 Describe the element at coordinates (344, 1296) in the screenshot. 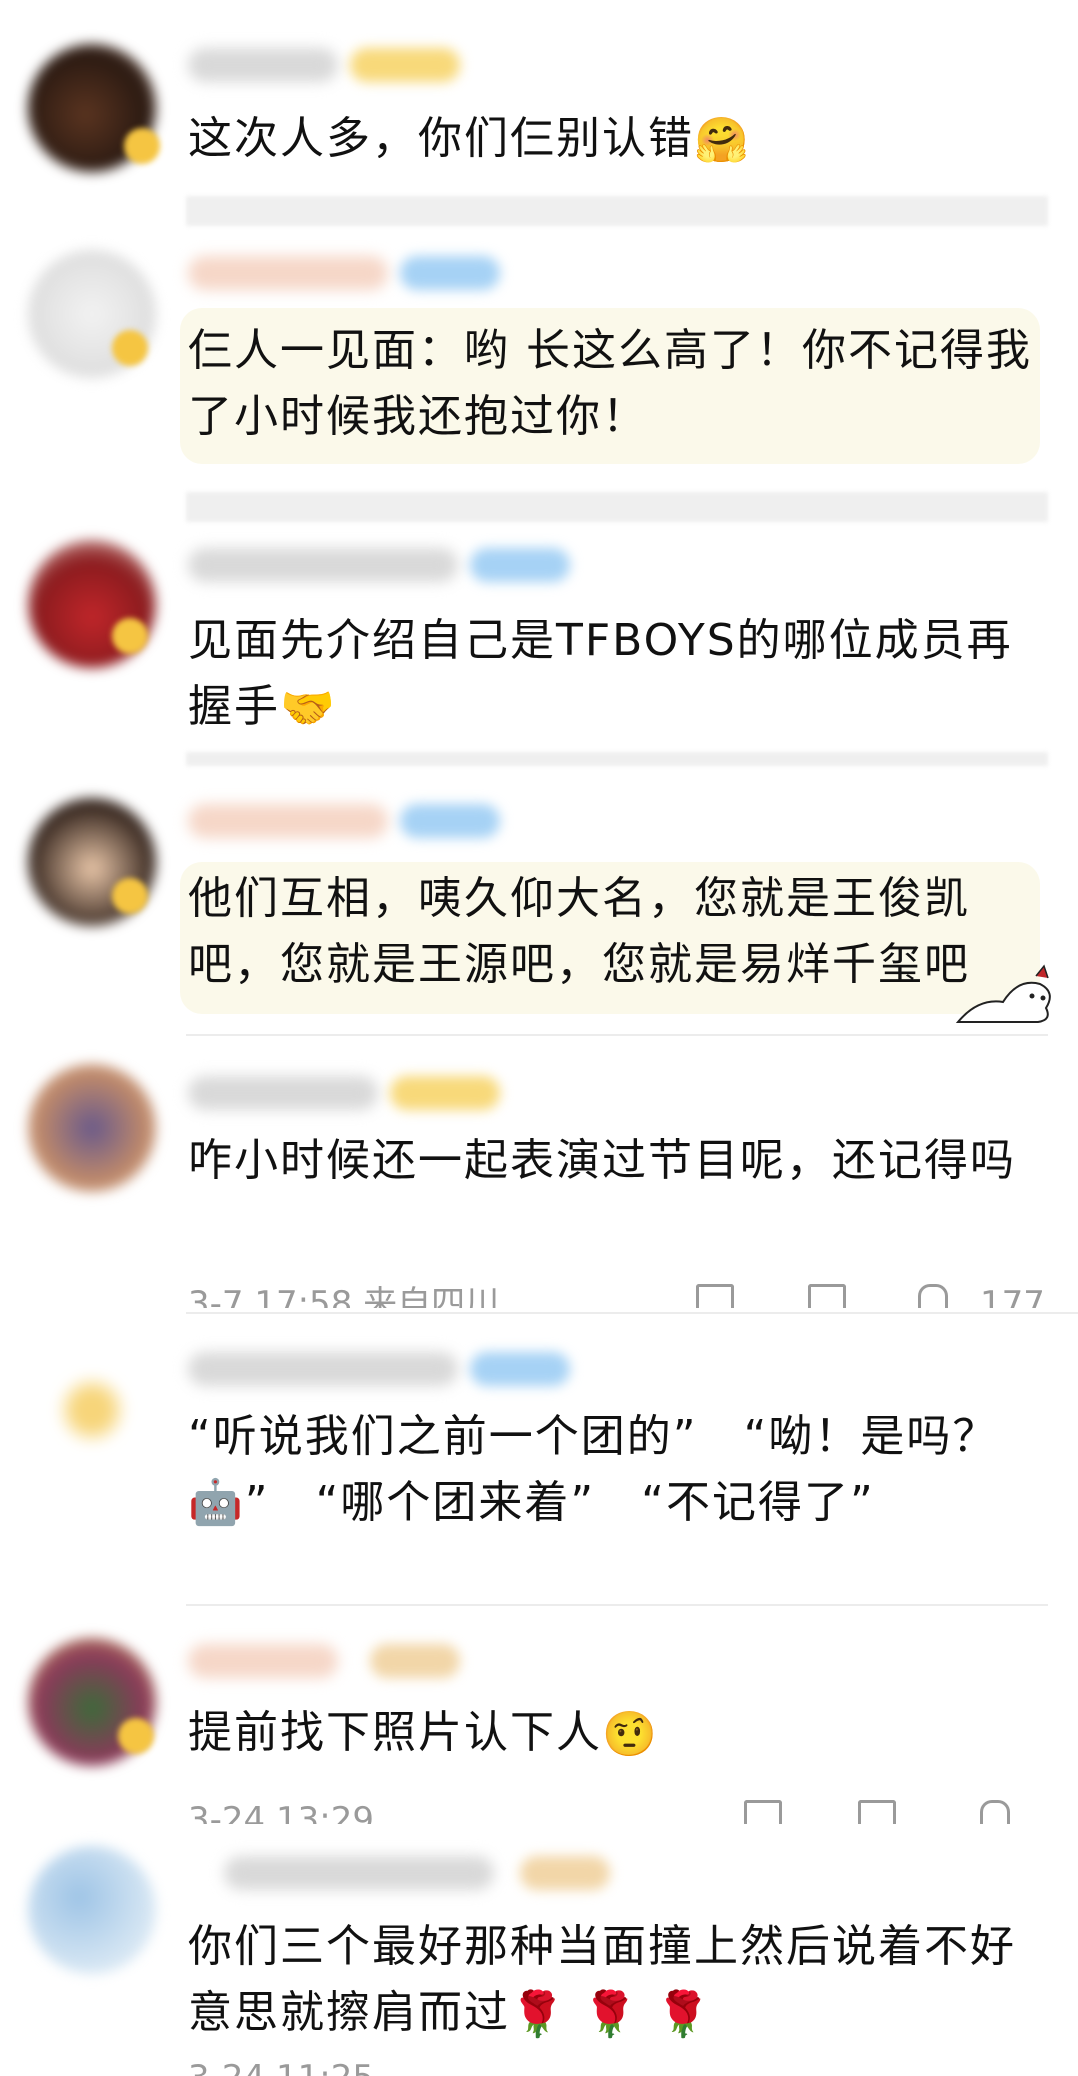

I see `comment-meta: 3-7 17:58 来自四川` at that location.